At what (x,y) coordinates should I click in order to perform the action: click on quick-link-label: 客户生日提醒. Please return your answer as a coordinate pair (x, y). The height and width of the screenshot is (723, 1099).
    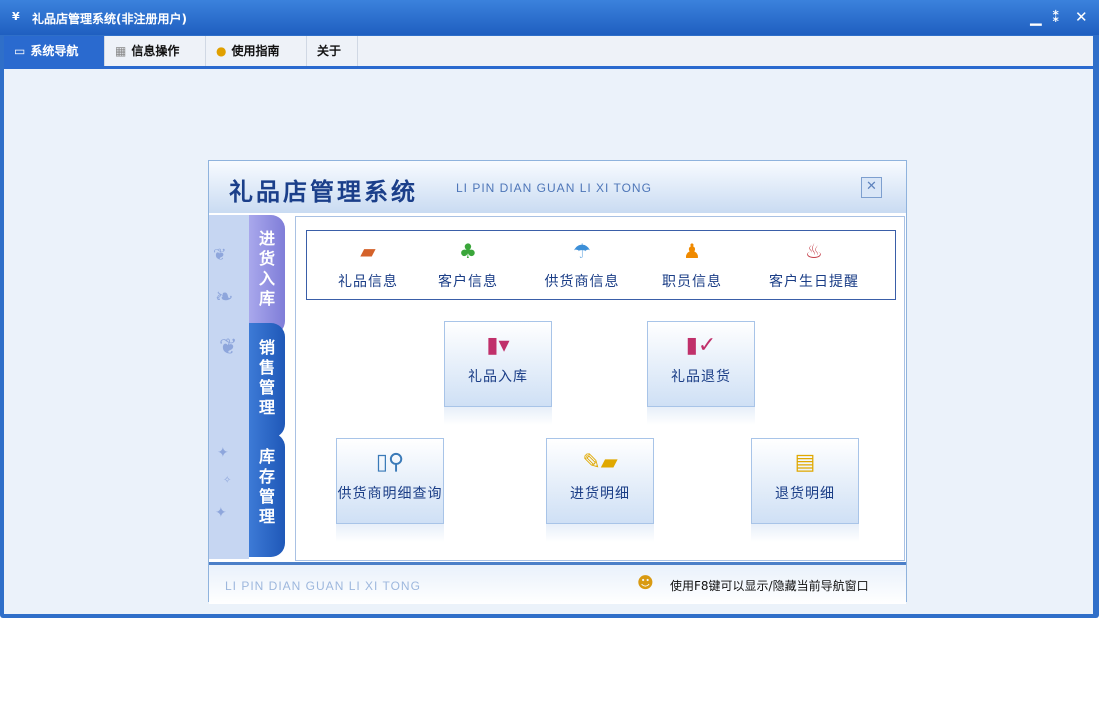
    Looking at the image, I should click on (814, 282).